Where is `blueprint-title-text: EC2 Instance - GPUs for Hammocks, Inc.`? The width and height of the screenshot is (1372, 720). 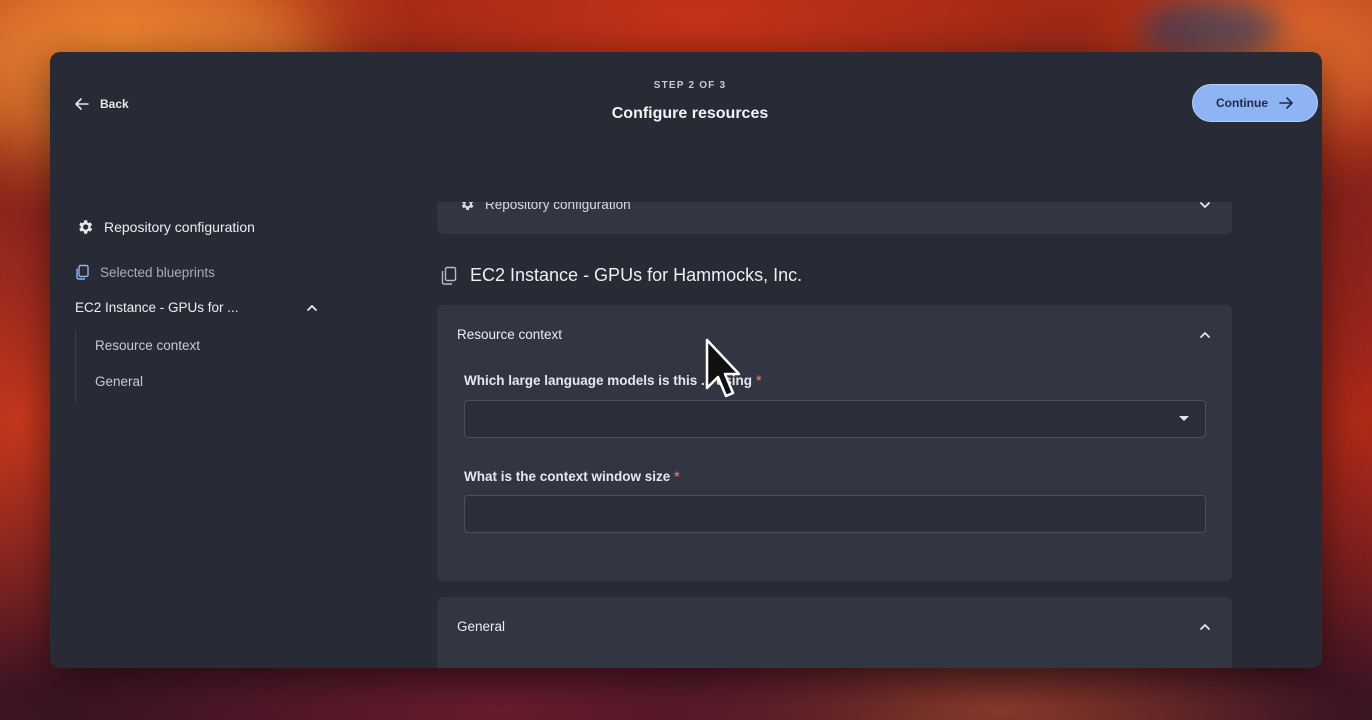
blueprint-title-text: EC2 Instance - GPUs for Hammocks, Inc. is located at coordinates (636, 275).